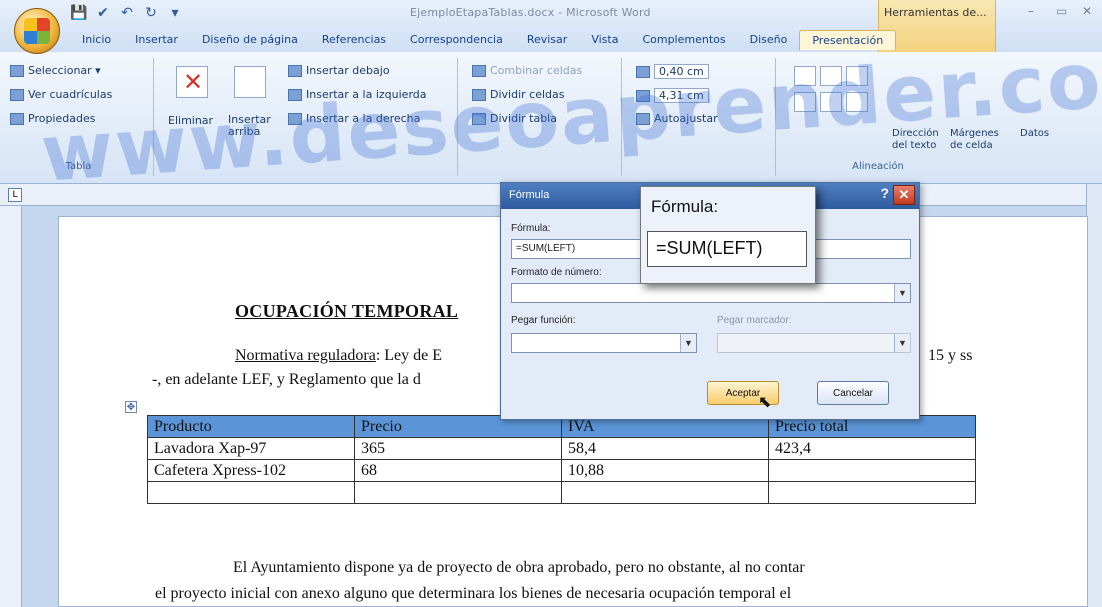 The height and width of the screenshot is (607, 1102). What do you see at coordinates (103, 13) in the screenshot?
I see `spelling-icon: ✔` at bounding box center [103, 13].